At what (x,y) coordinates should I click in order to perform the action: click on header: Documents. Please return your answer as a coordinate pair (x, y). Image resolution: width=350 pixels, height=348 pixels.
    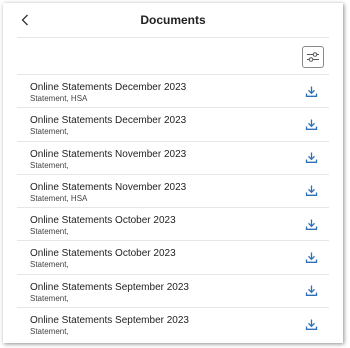
    Looking at the image, I should click on (173, 20).